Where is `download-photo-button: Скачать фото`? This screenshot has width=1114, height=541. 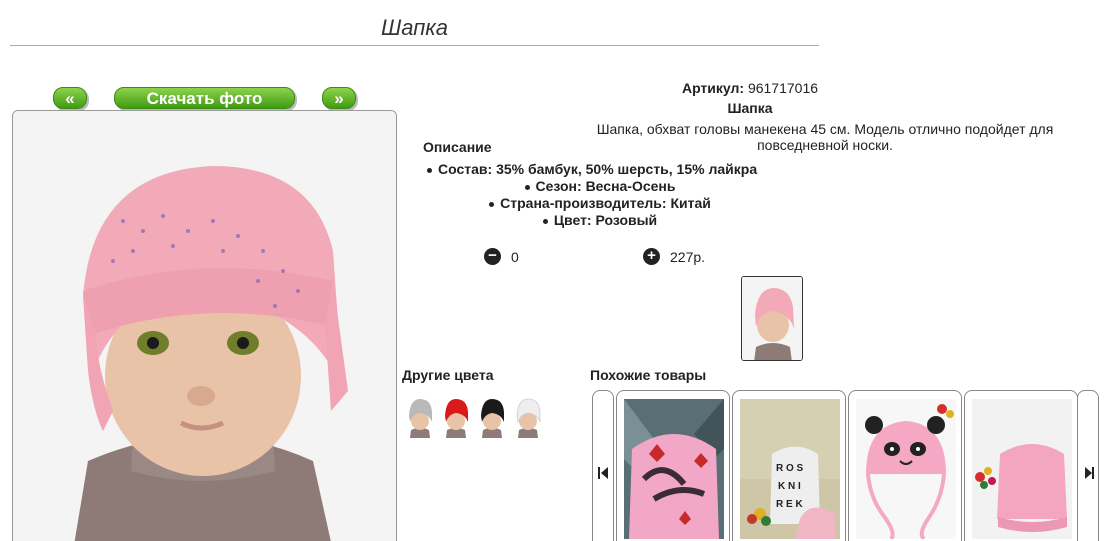
download-photo-button: Скачать фото is located at coordinates (204, 98).